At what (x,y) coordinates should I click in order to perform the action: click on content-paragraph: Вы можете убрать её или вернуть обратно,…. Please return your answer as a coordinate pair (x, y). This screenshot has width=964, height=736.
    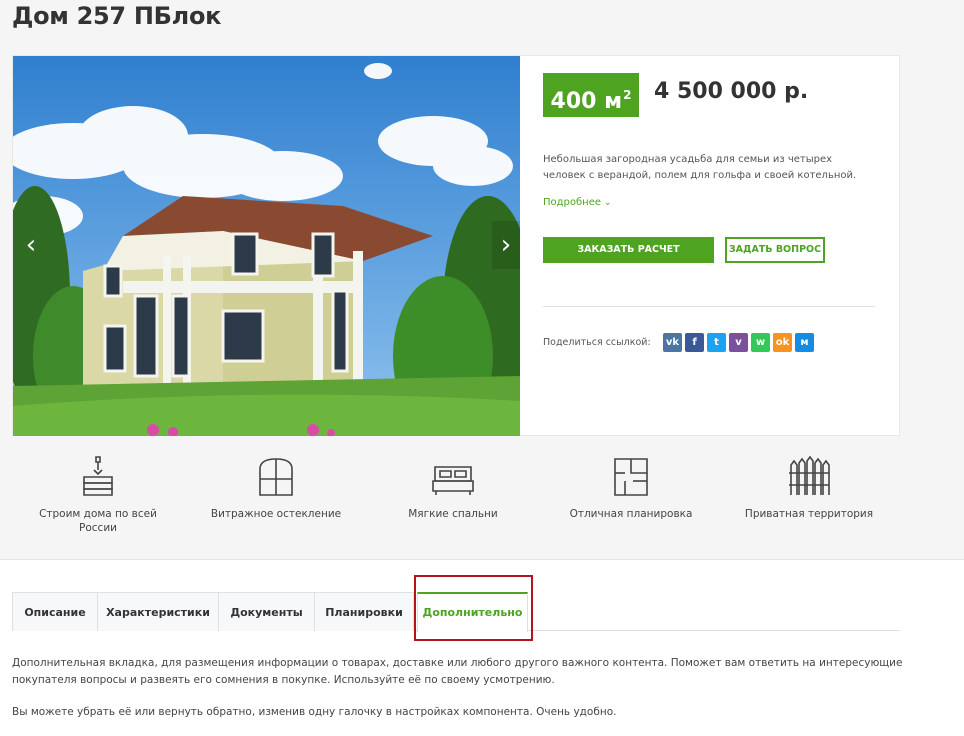
    Looking at the image, I should click on (314, 712).